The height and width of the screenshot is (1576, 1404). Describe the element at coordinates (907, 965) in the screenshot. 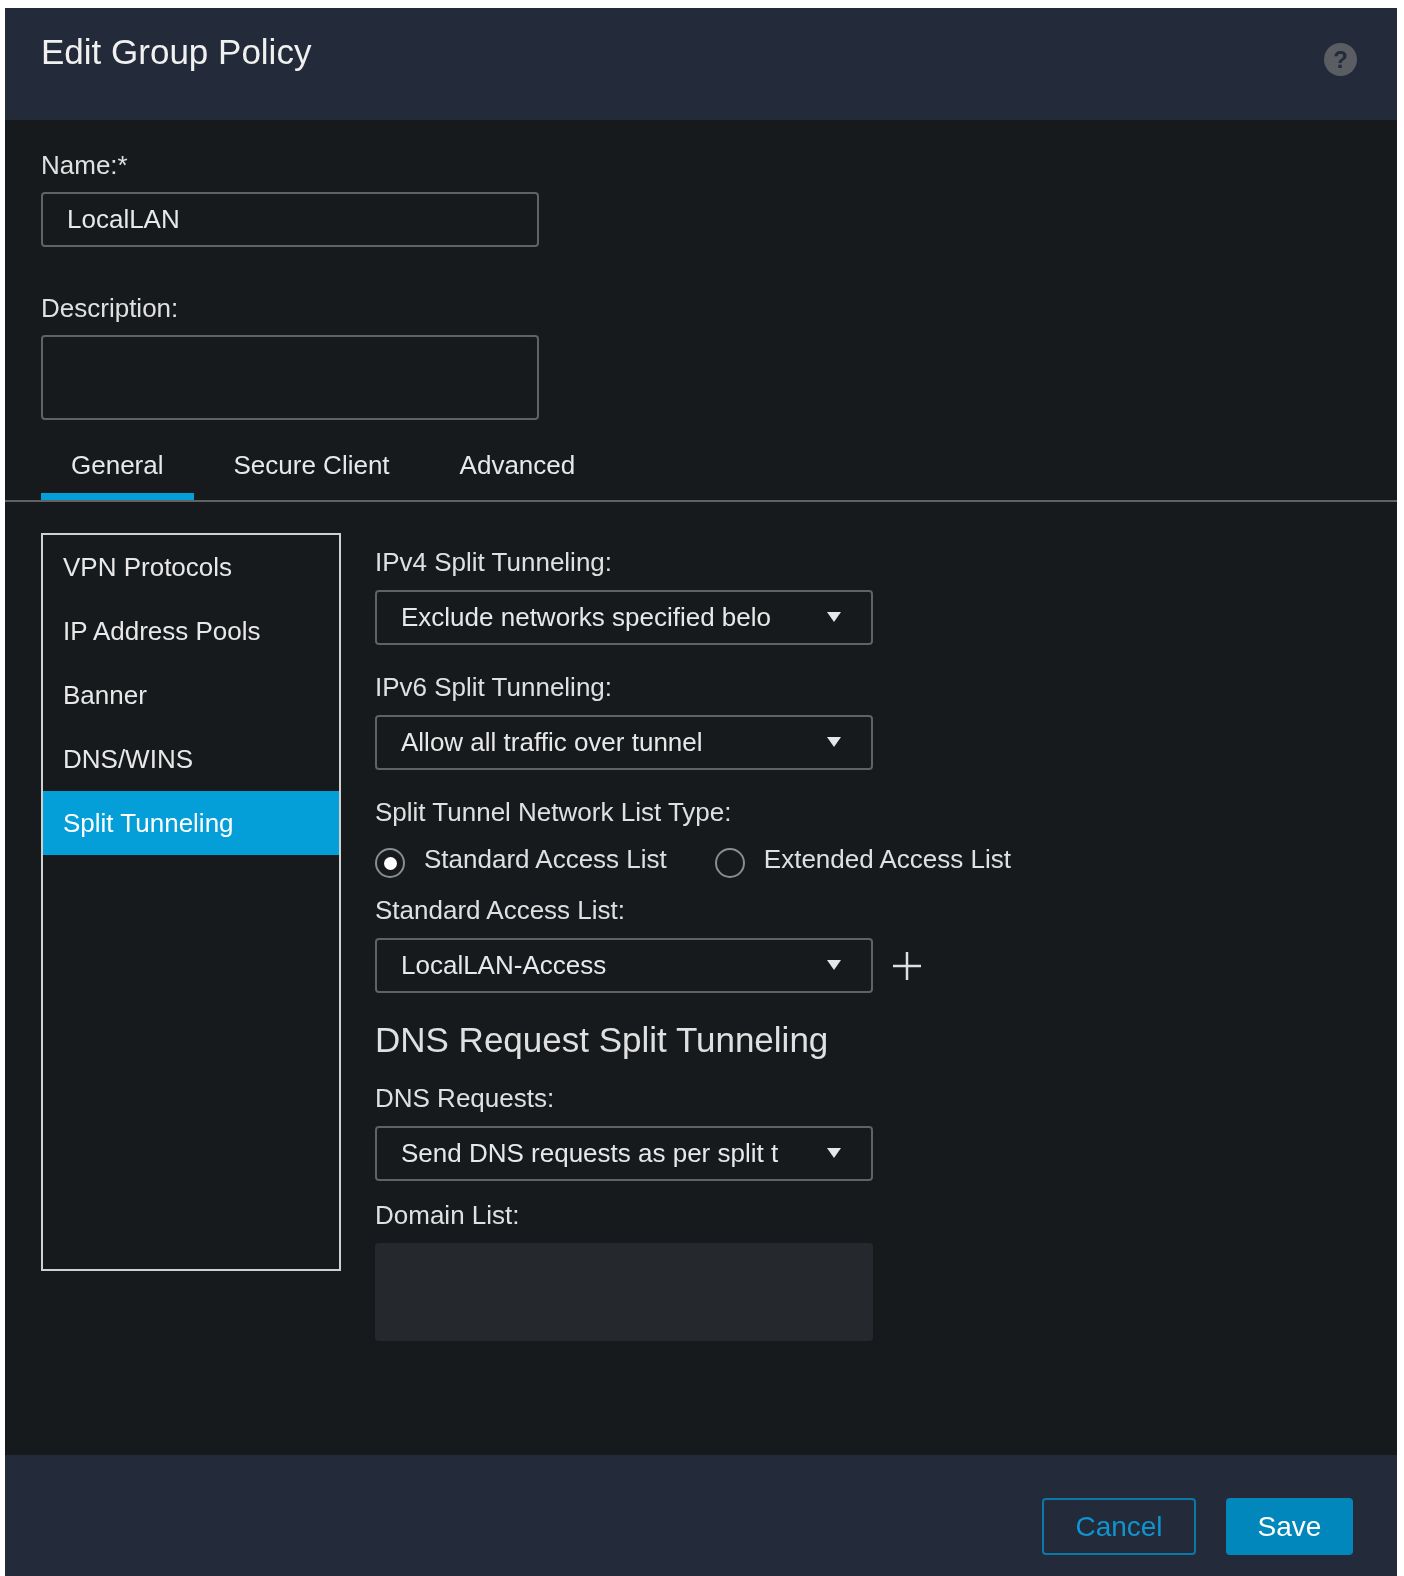

I see `plus-icon` at that location.